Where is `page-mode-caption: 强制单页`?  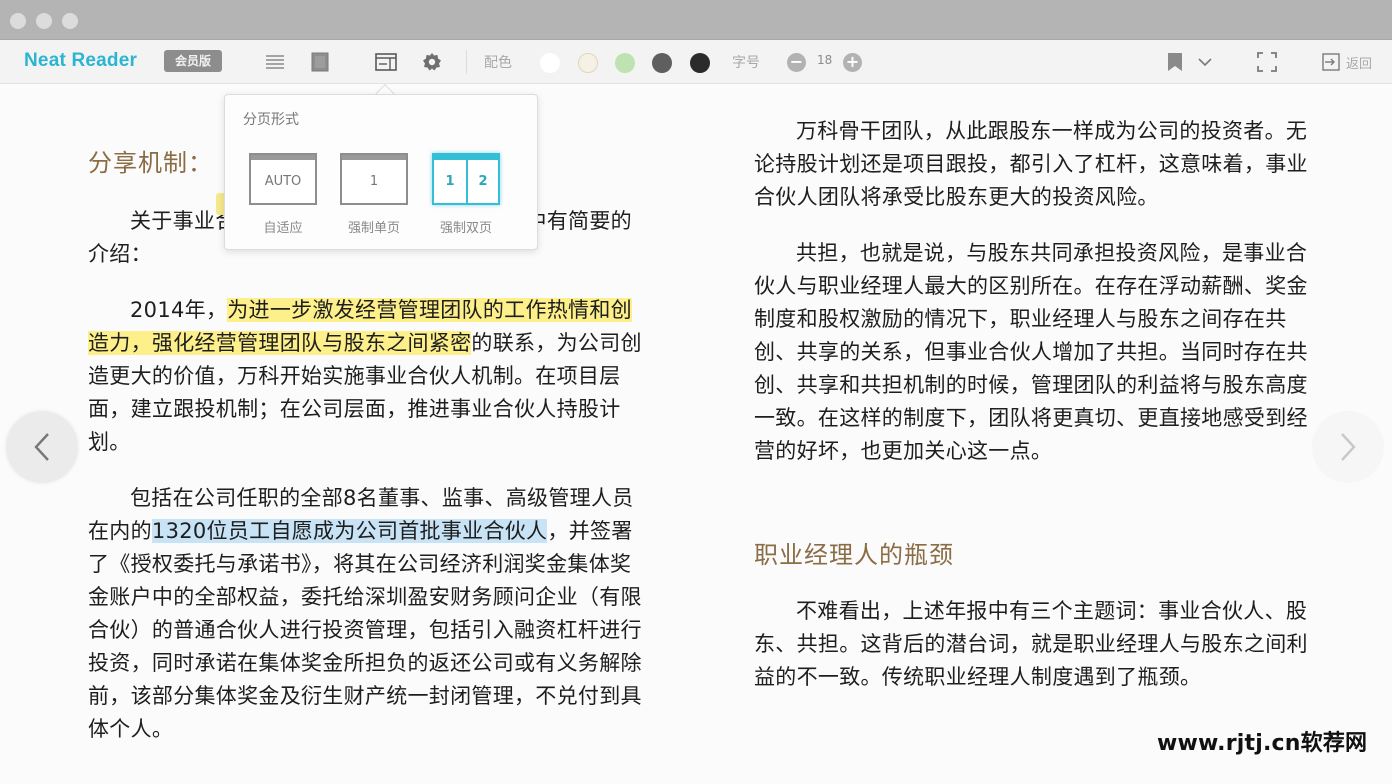 page-mode-caption: 强制单页 is located at coordinates (374, 226).